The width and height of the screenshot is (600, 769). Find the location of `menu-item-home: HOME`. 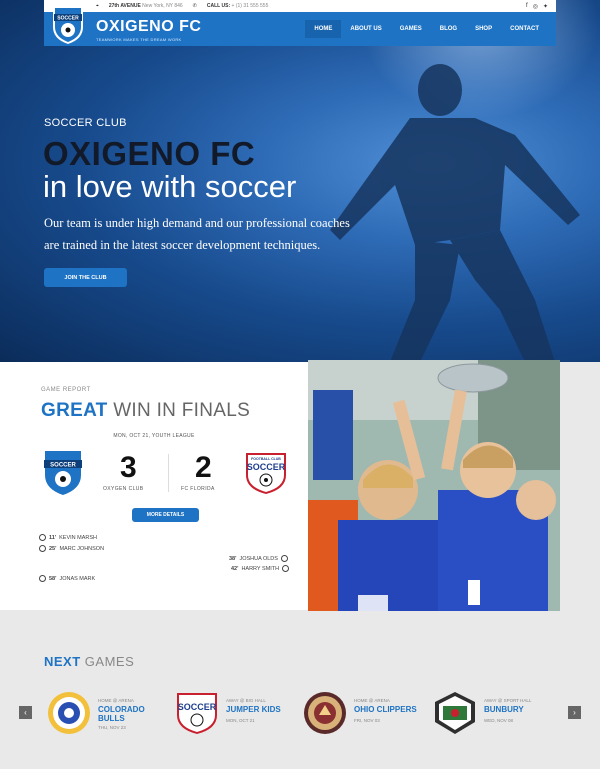

menu-item-home: HOME is located at coordinates (323, 29).